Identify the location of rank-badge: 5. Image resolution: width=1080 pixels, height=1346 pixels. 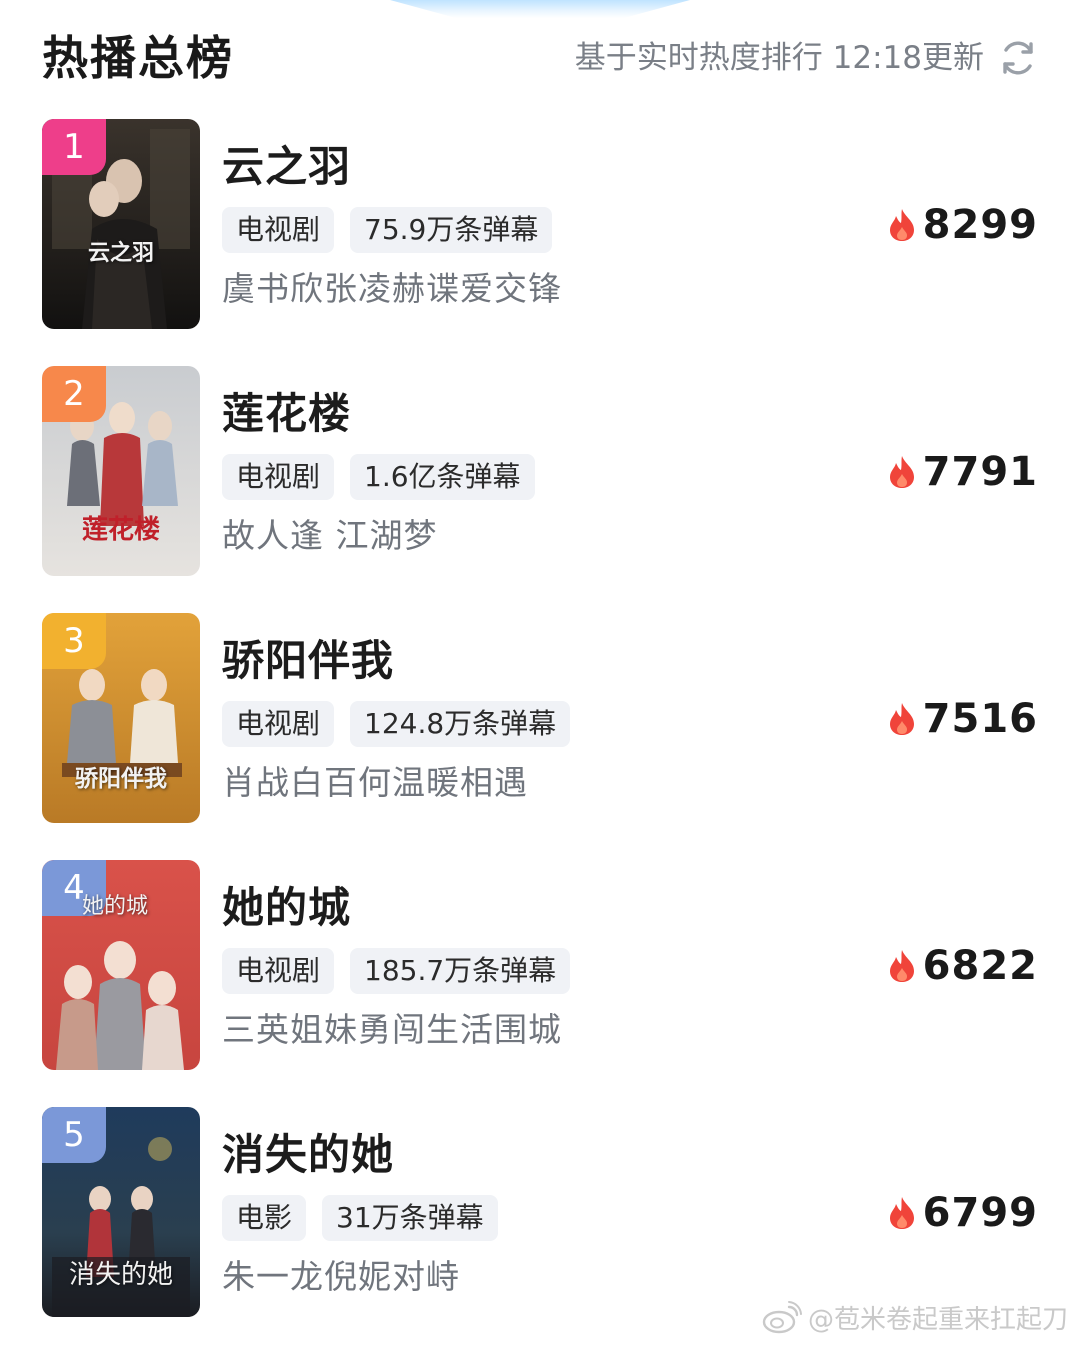
(74, 1135).